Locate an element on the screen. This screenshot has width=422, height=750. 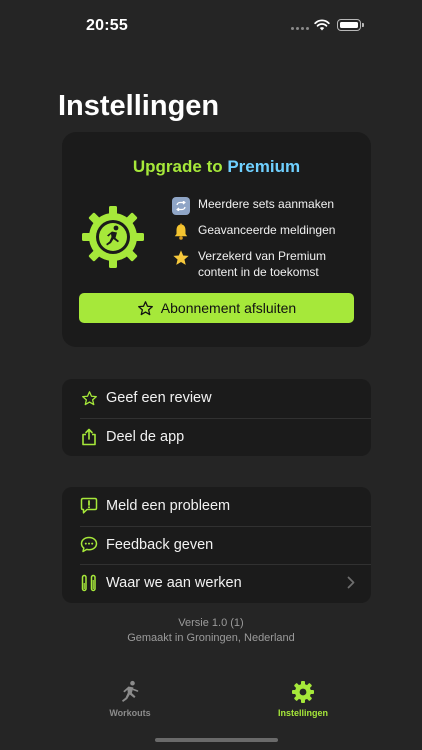
premium-heading: Upgrade to Premium is located at coordinates (216, 167).